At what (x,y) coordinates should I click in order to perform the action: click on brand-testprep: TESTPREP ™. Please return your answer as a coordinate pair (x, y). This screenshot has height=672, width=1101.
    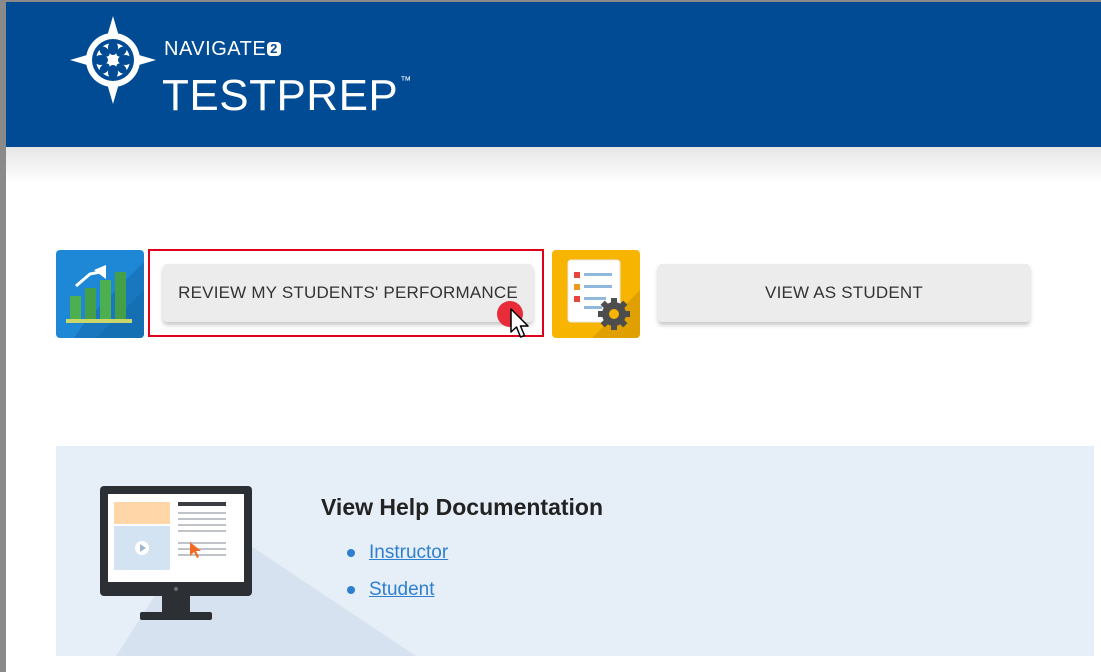
    Looking at the image, I should click on (287, 95).